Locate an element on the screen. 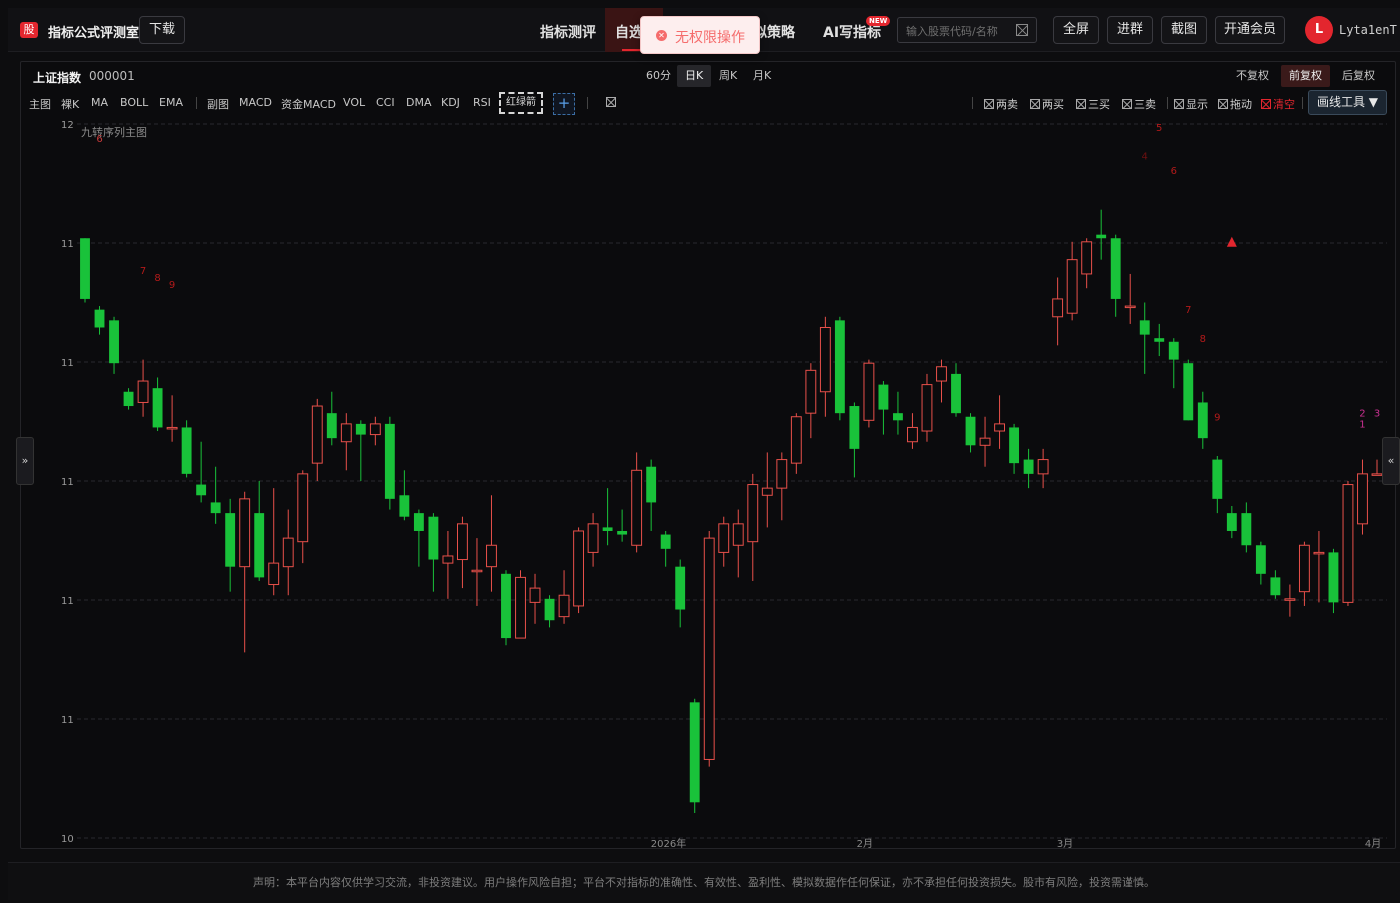  period-daily: 日K is located at coordinates (694, 76).